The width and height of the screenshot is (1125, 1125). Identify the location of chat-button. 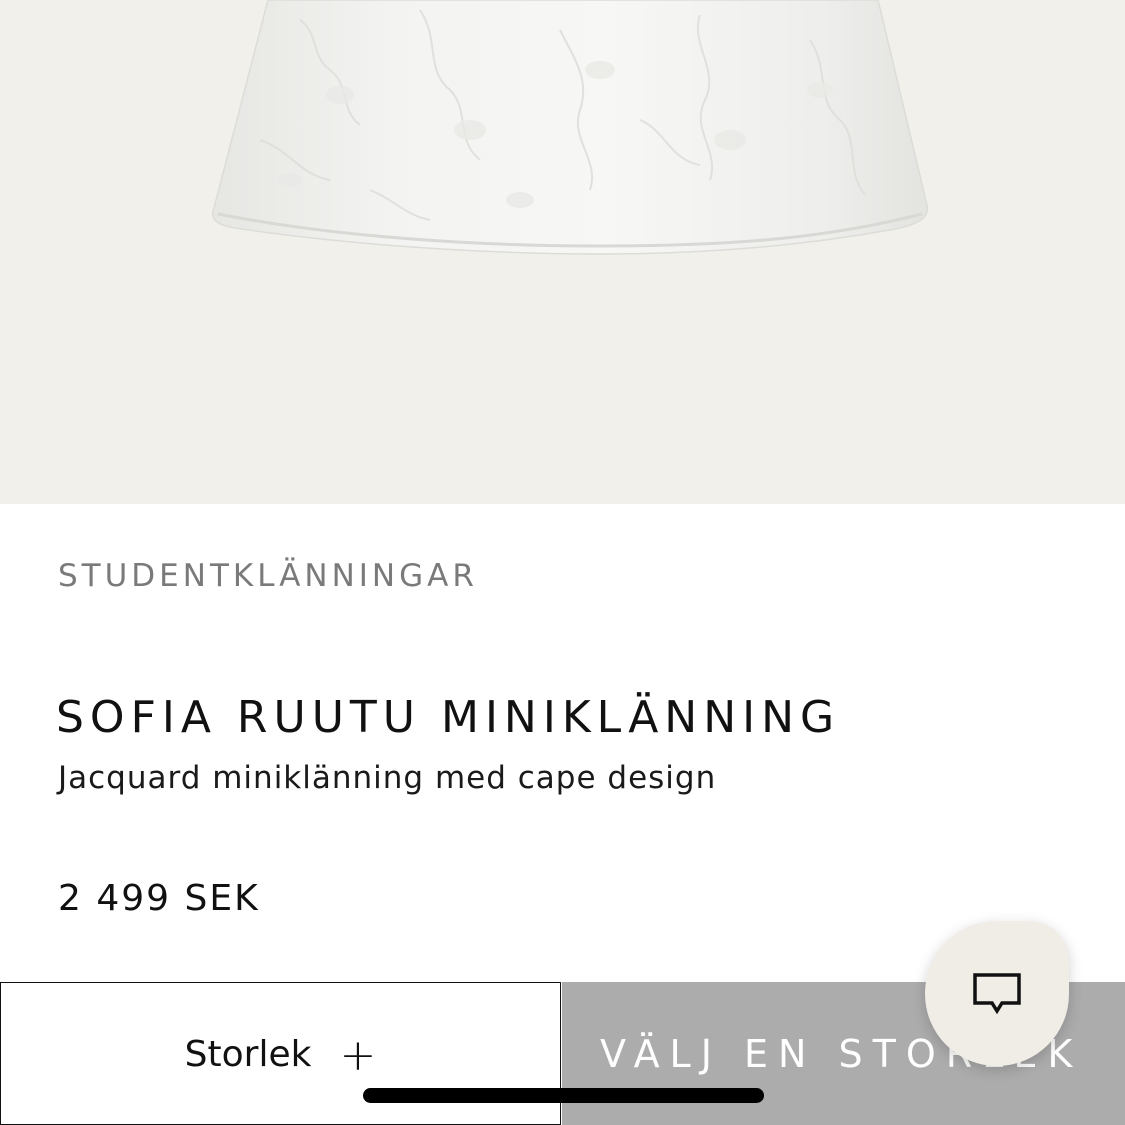
(997, 993).